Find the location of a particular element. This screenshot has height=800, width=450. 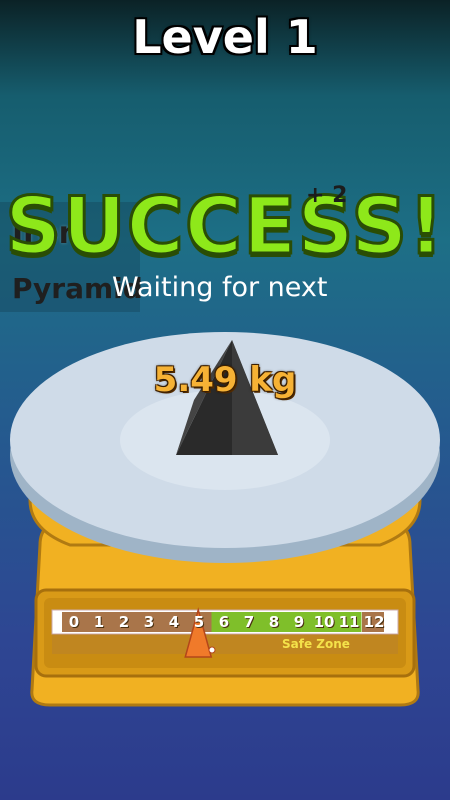

gauge-tick: 12 is located at coordinates (374, 622).